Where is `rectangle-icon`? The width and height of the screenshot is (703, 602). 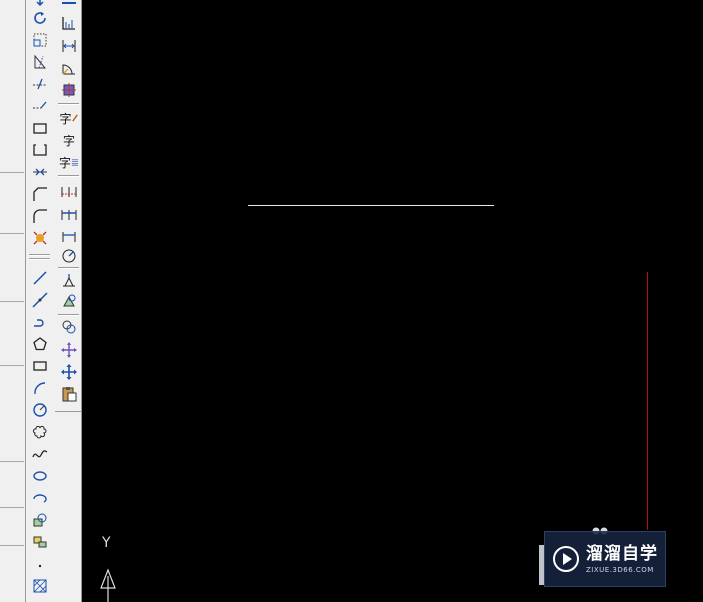
rectangle-icon is located at coordinates (40, 366).